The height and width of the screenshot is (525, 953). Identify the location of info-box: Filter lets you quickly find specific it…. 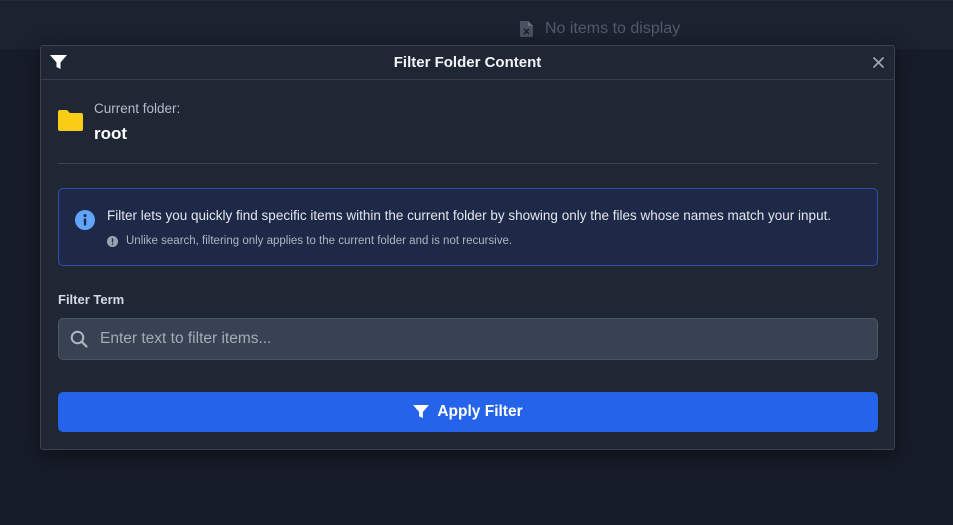
(468, 227).